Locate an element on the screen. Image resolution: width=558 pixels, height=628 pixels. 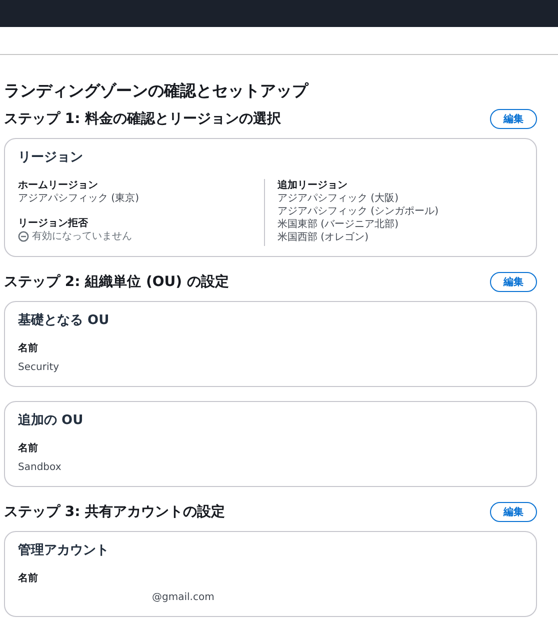
field-value: @gmail.com is located at coordinates (183, 597).